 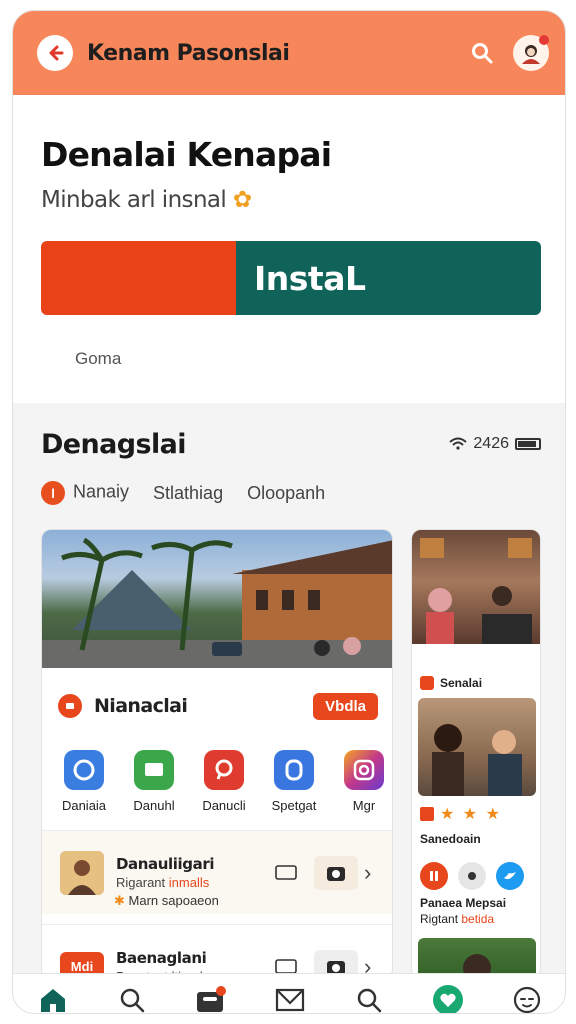 I want to click on app-header: Kenam Pasonslai, so click(x=289, y=53).